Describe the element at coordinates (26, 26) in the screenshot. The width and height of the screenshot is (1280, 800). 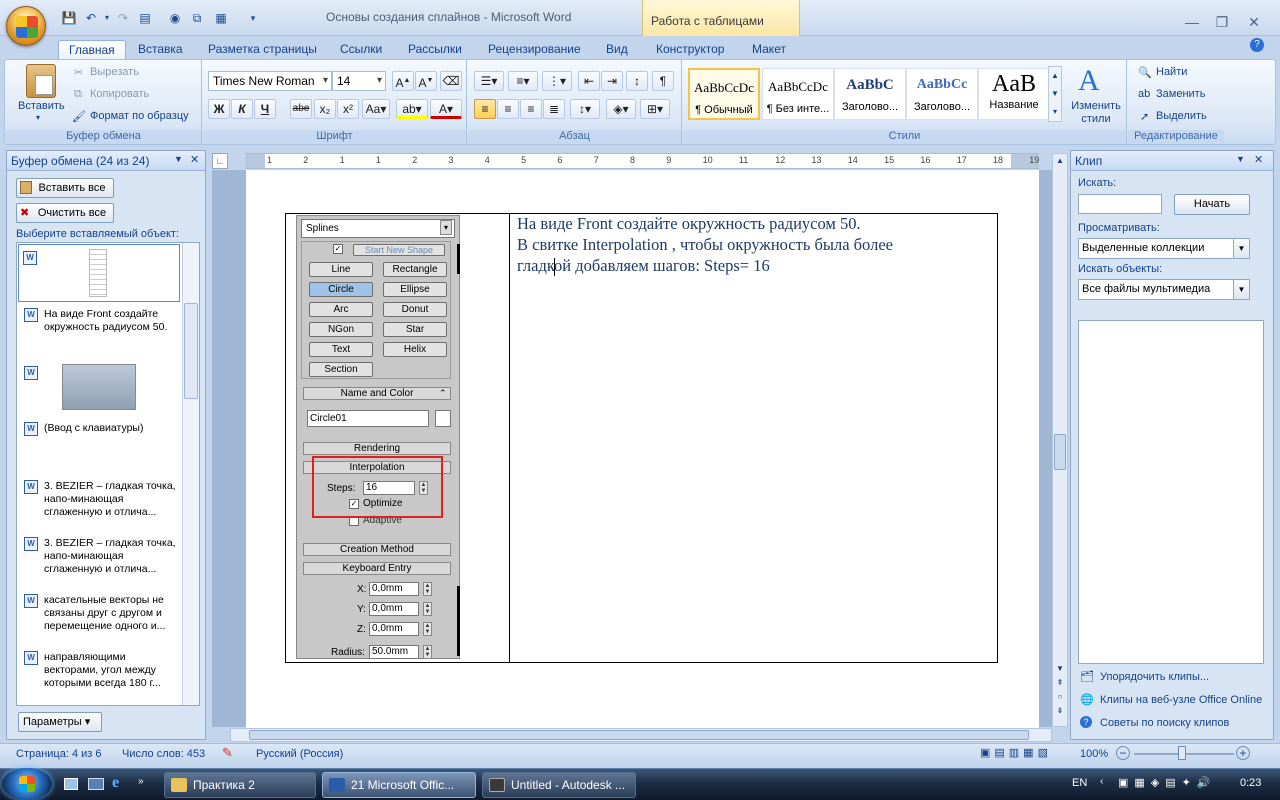
I see `office-button` at that location.